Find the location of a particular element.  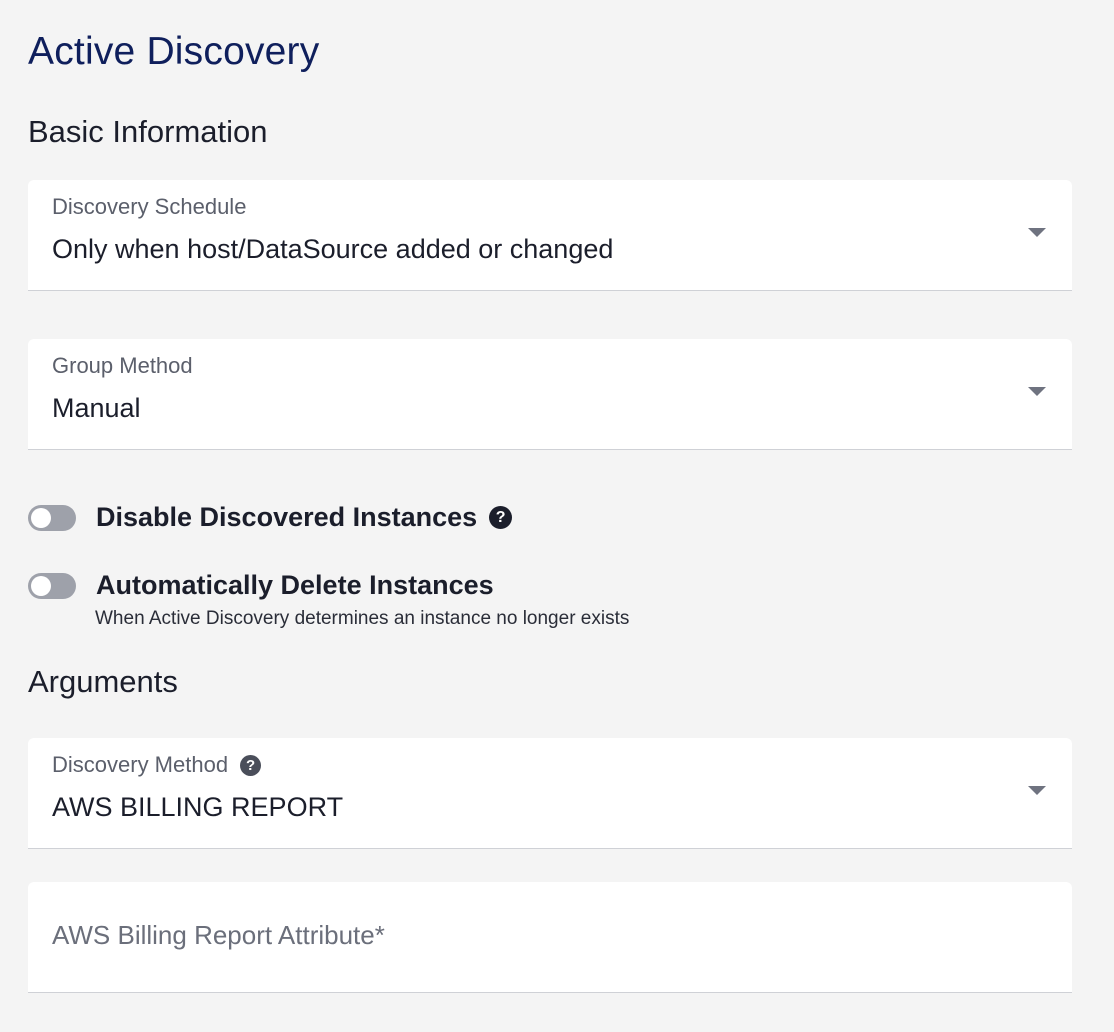

aws-billing-report-attribute-label: AWS Billing Report Attribute* is located at coordinates (218, 935).